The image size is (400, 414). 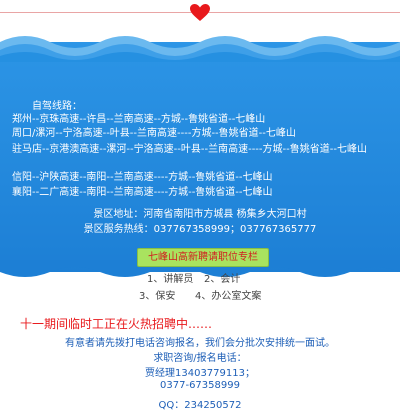 What do you see at coordinates (200, 214) in the screenshot?
I see `scenic-address: 景区地址：河南省南阳市方城县 杨集乡大河口村` at bounding box center [200, 214].